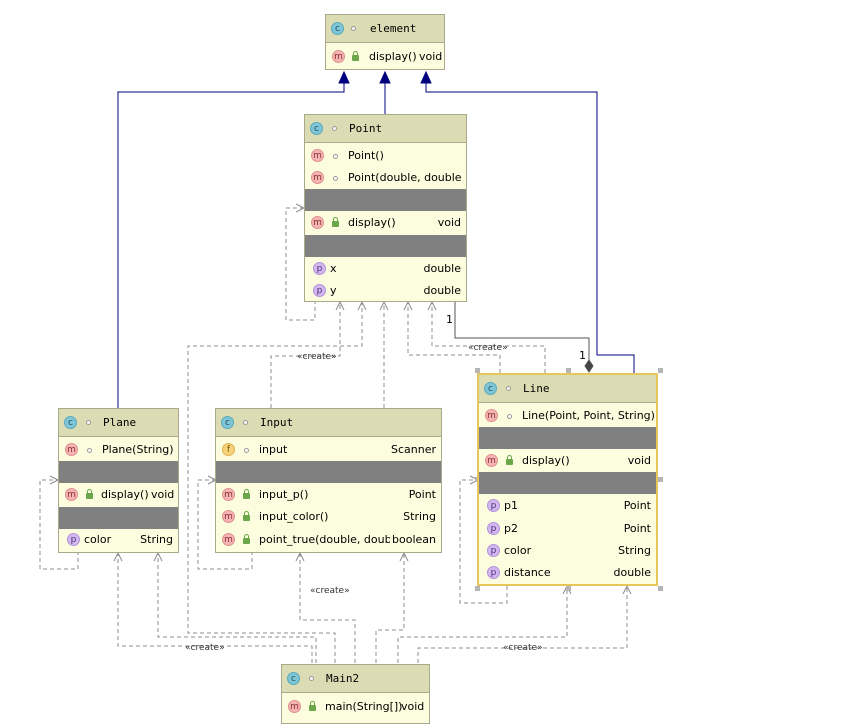 The image size is (846, 724). What do you see at coordinates (385, 291) in the screenshot?
I see `property-row: p y double` at bounding box center [385, 291].